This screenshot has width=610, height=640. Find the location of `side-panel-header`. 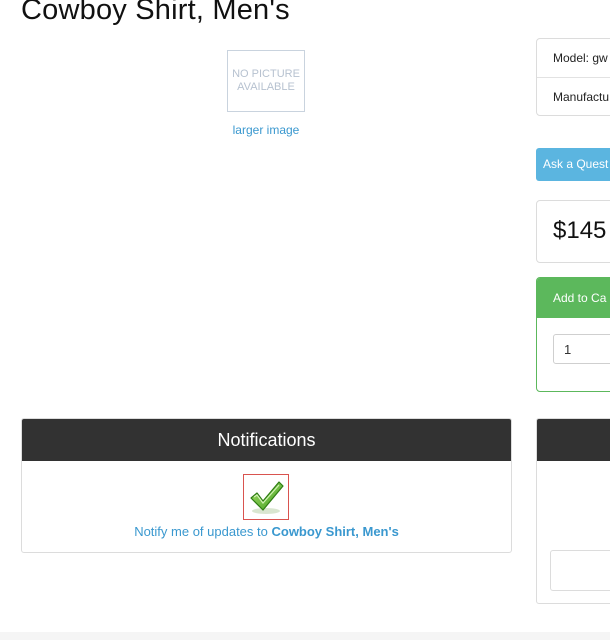

side-panel-header is located at coordinates (573, 440).